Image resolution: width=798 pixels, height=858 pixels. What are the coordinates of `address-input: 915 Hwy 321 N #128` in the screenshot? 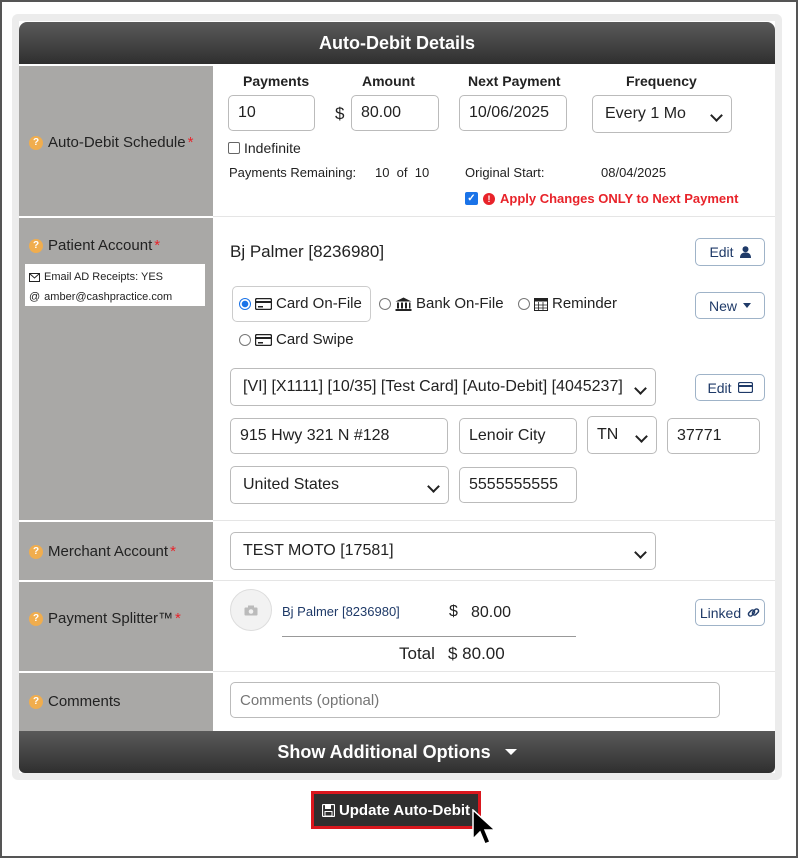 It's located at (339, 436).